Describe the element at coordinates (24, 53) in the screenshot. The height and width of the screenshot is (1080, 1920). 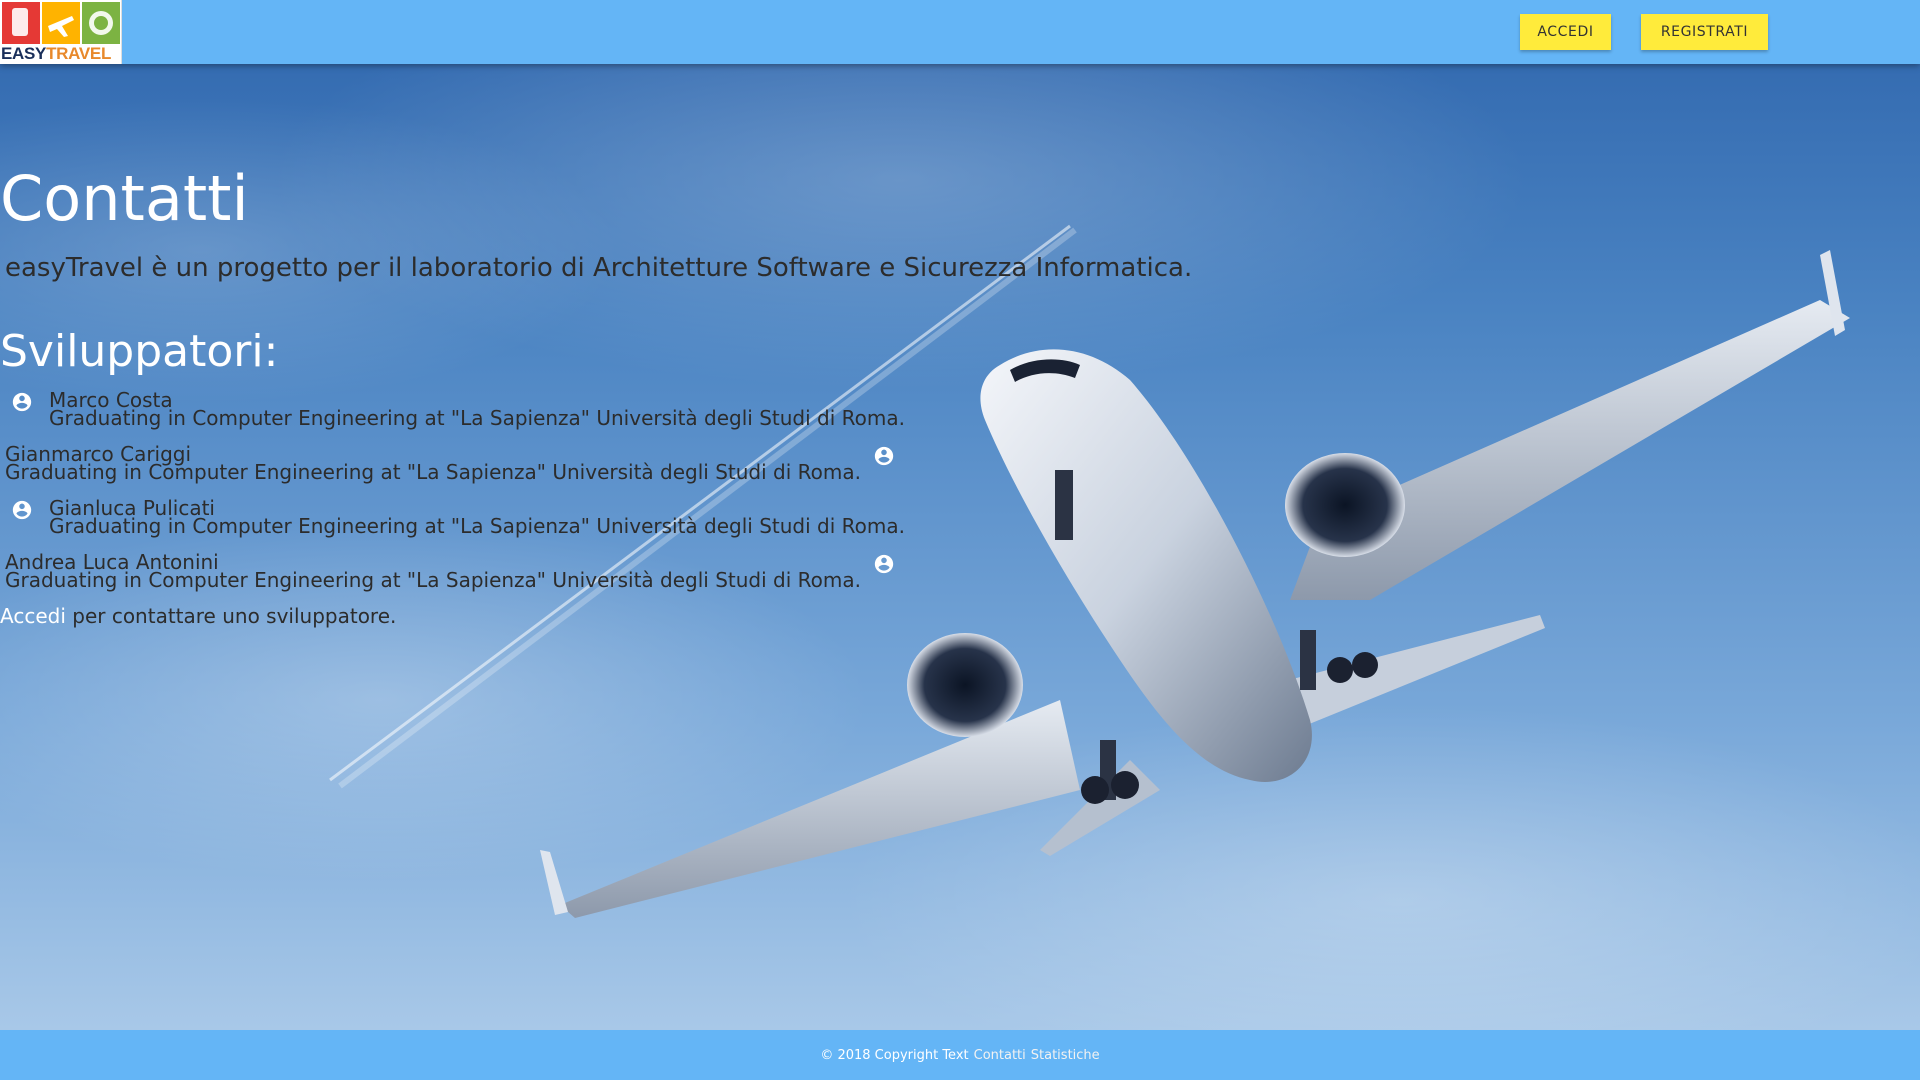
I see `logo-word-easy: EASY` at that location.